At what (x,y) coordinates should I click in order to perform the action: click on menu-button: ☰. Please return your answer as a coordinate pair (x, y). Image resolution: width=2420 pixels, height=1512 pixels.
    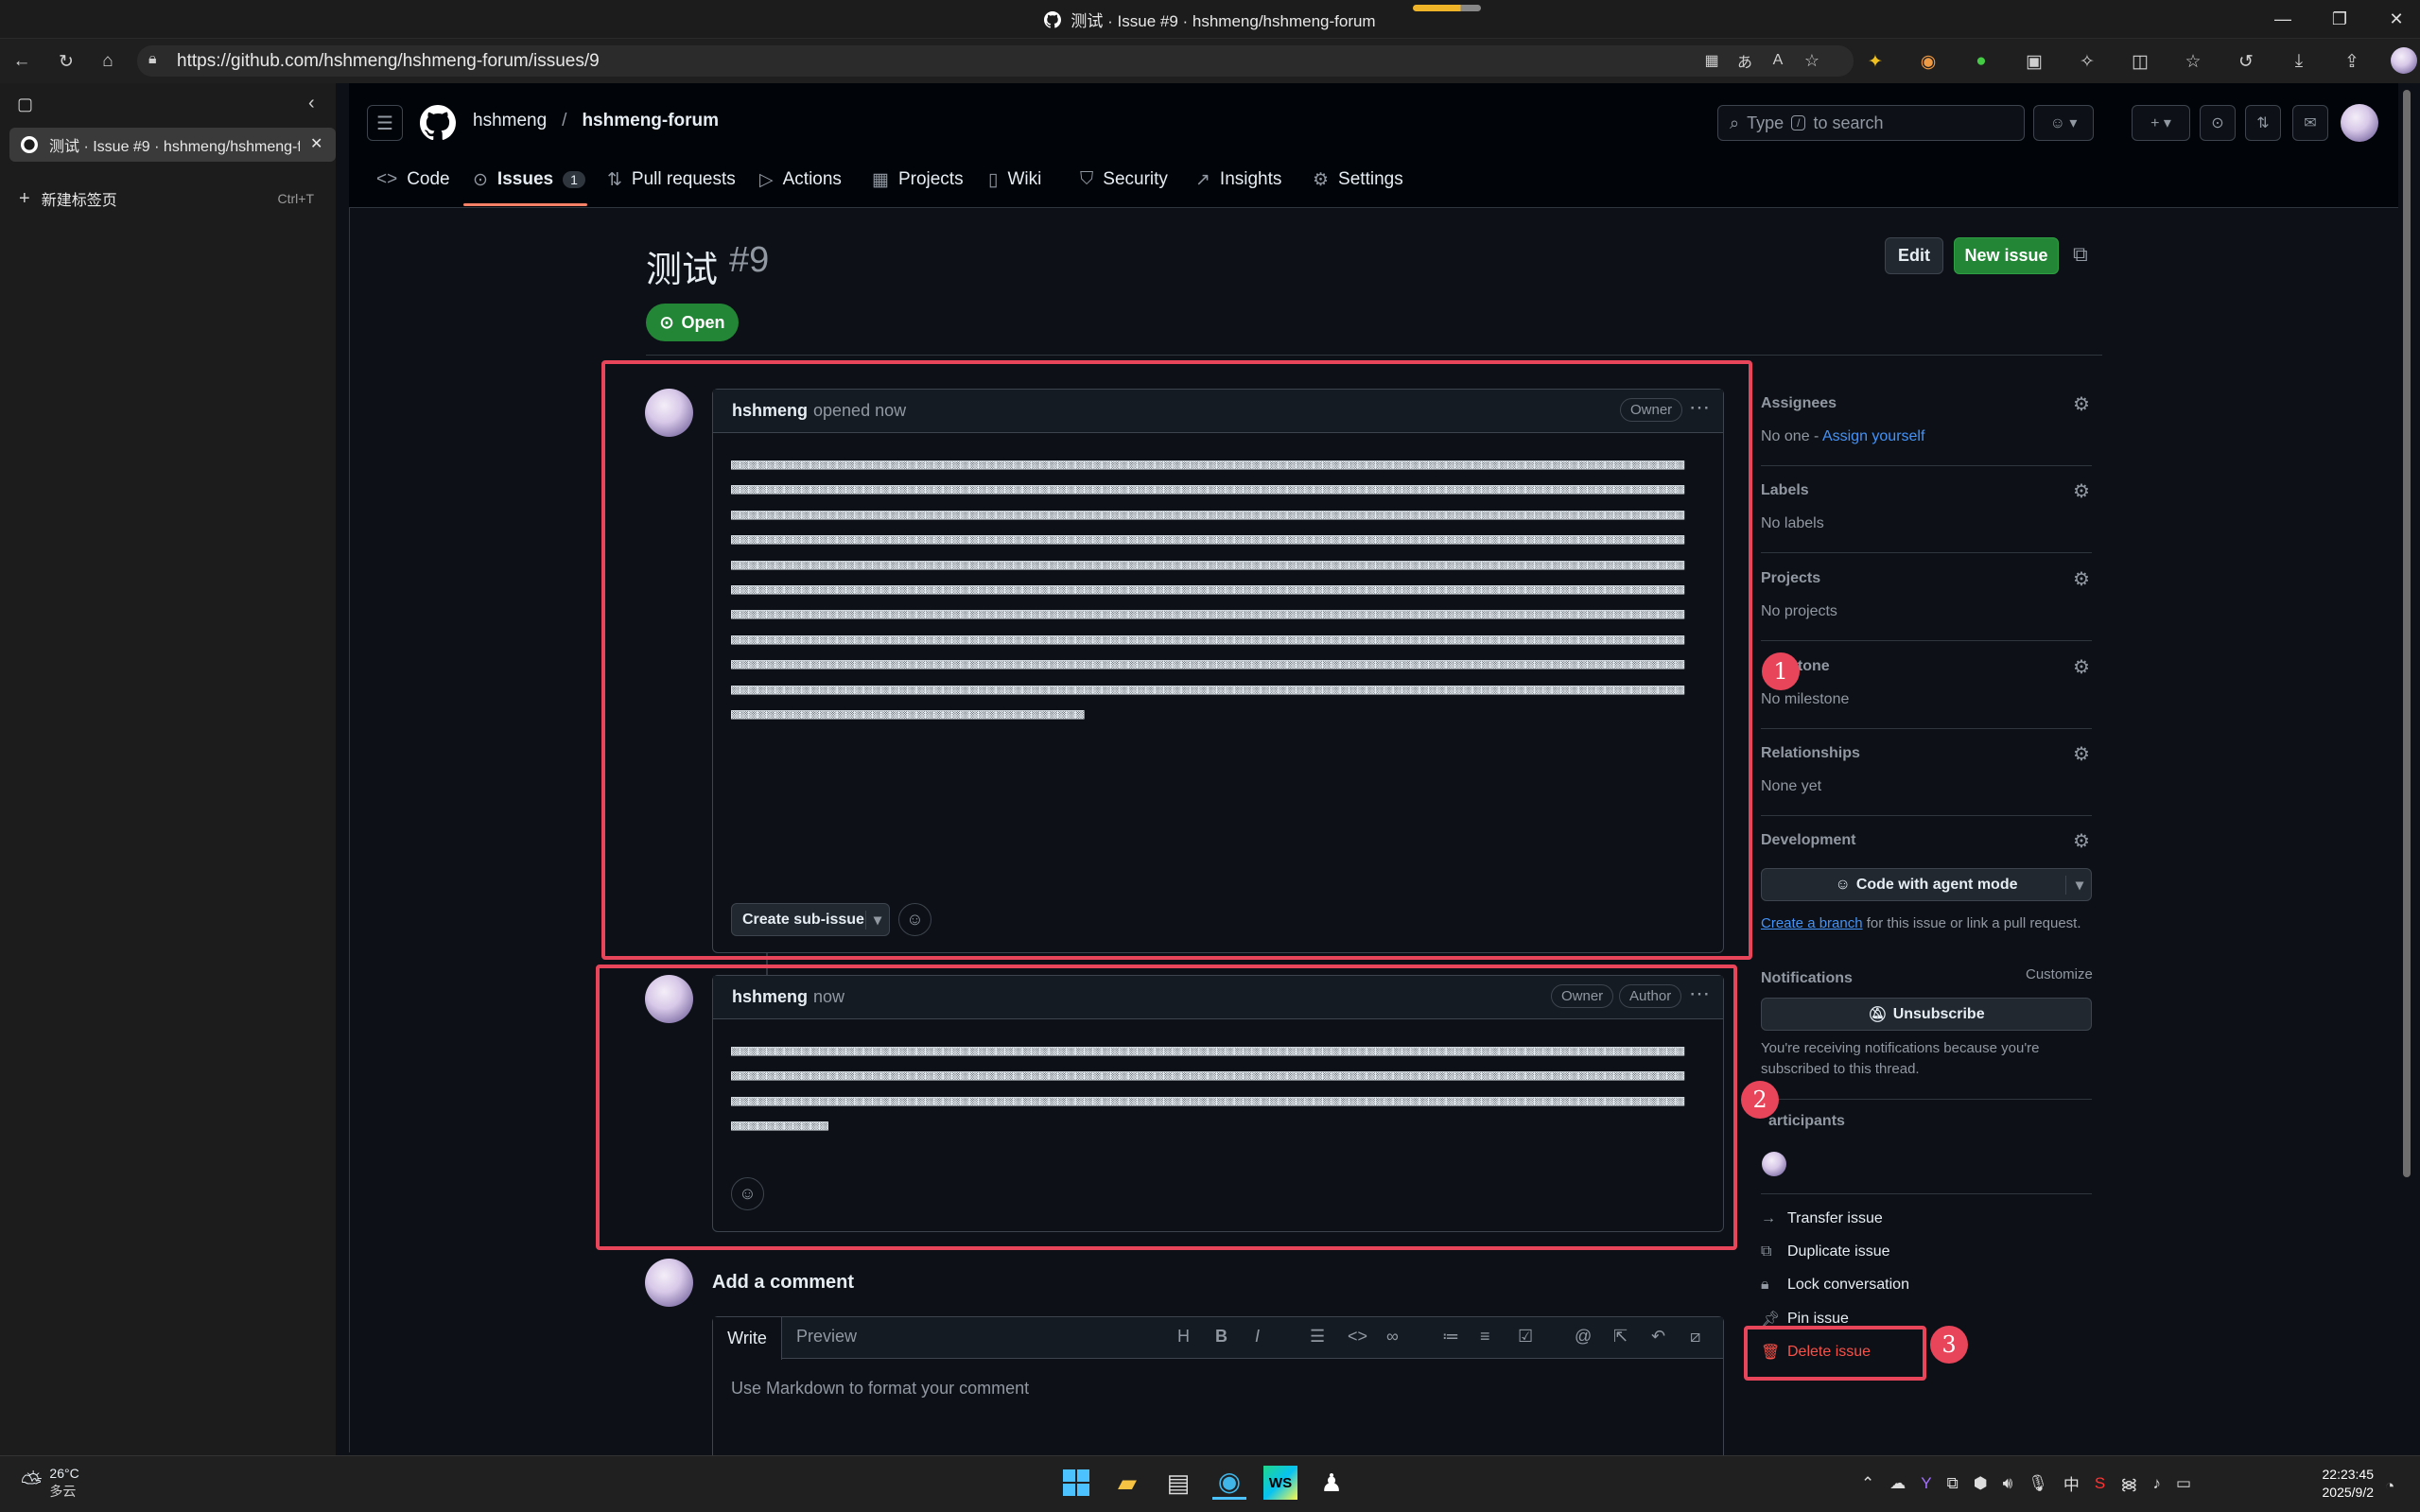
    Looking at the image, I should click on (385, 123).